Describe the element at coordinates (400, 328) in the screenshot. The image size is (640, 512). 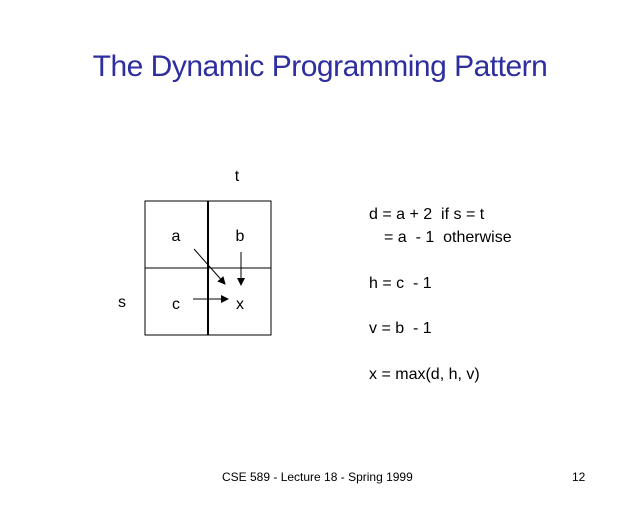
I see `equation-v: v = b - 1` at that location.